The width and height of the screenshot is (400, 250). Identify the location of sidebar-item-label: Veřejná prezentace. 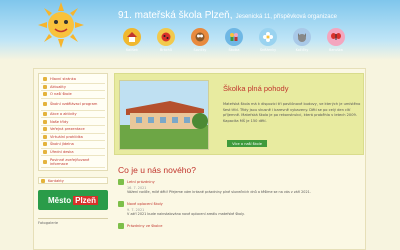
(67, 129).